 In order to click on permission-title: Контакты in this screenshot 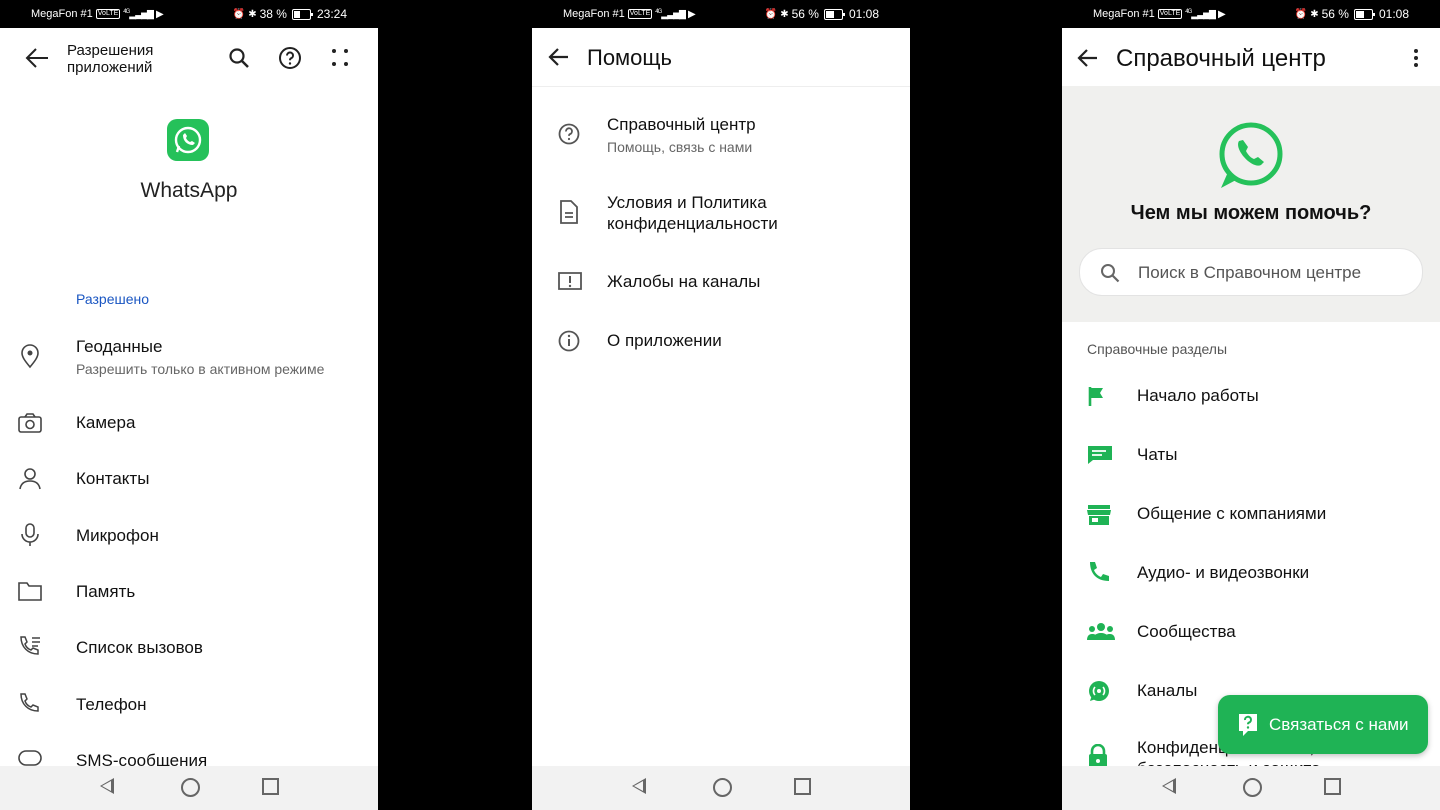, I will do `click(113, 478)`.